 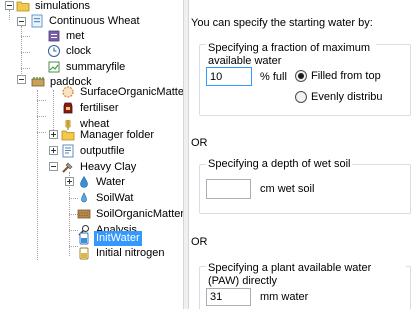 I want to click on simulation-icon, so click(x=37, y=21).